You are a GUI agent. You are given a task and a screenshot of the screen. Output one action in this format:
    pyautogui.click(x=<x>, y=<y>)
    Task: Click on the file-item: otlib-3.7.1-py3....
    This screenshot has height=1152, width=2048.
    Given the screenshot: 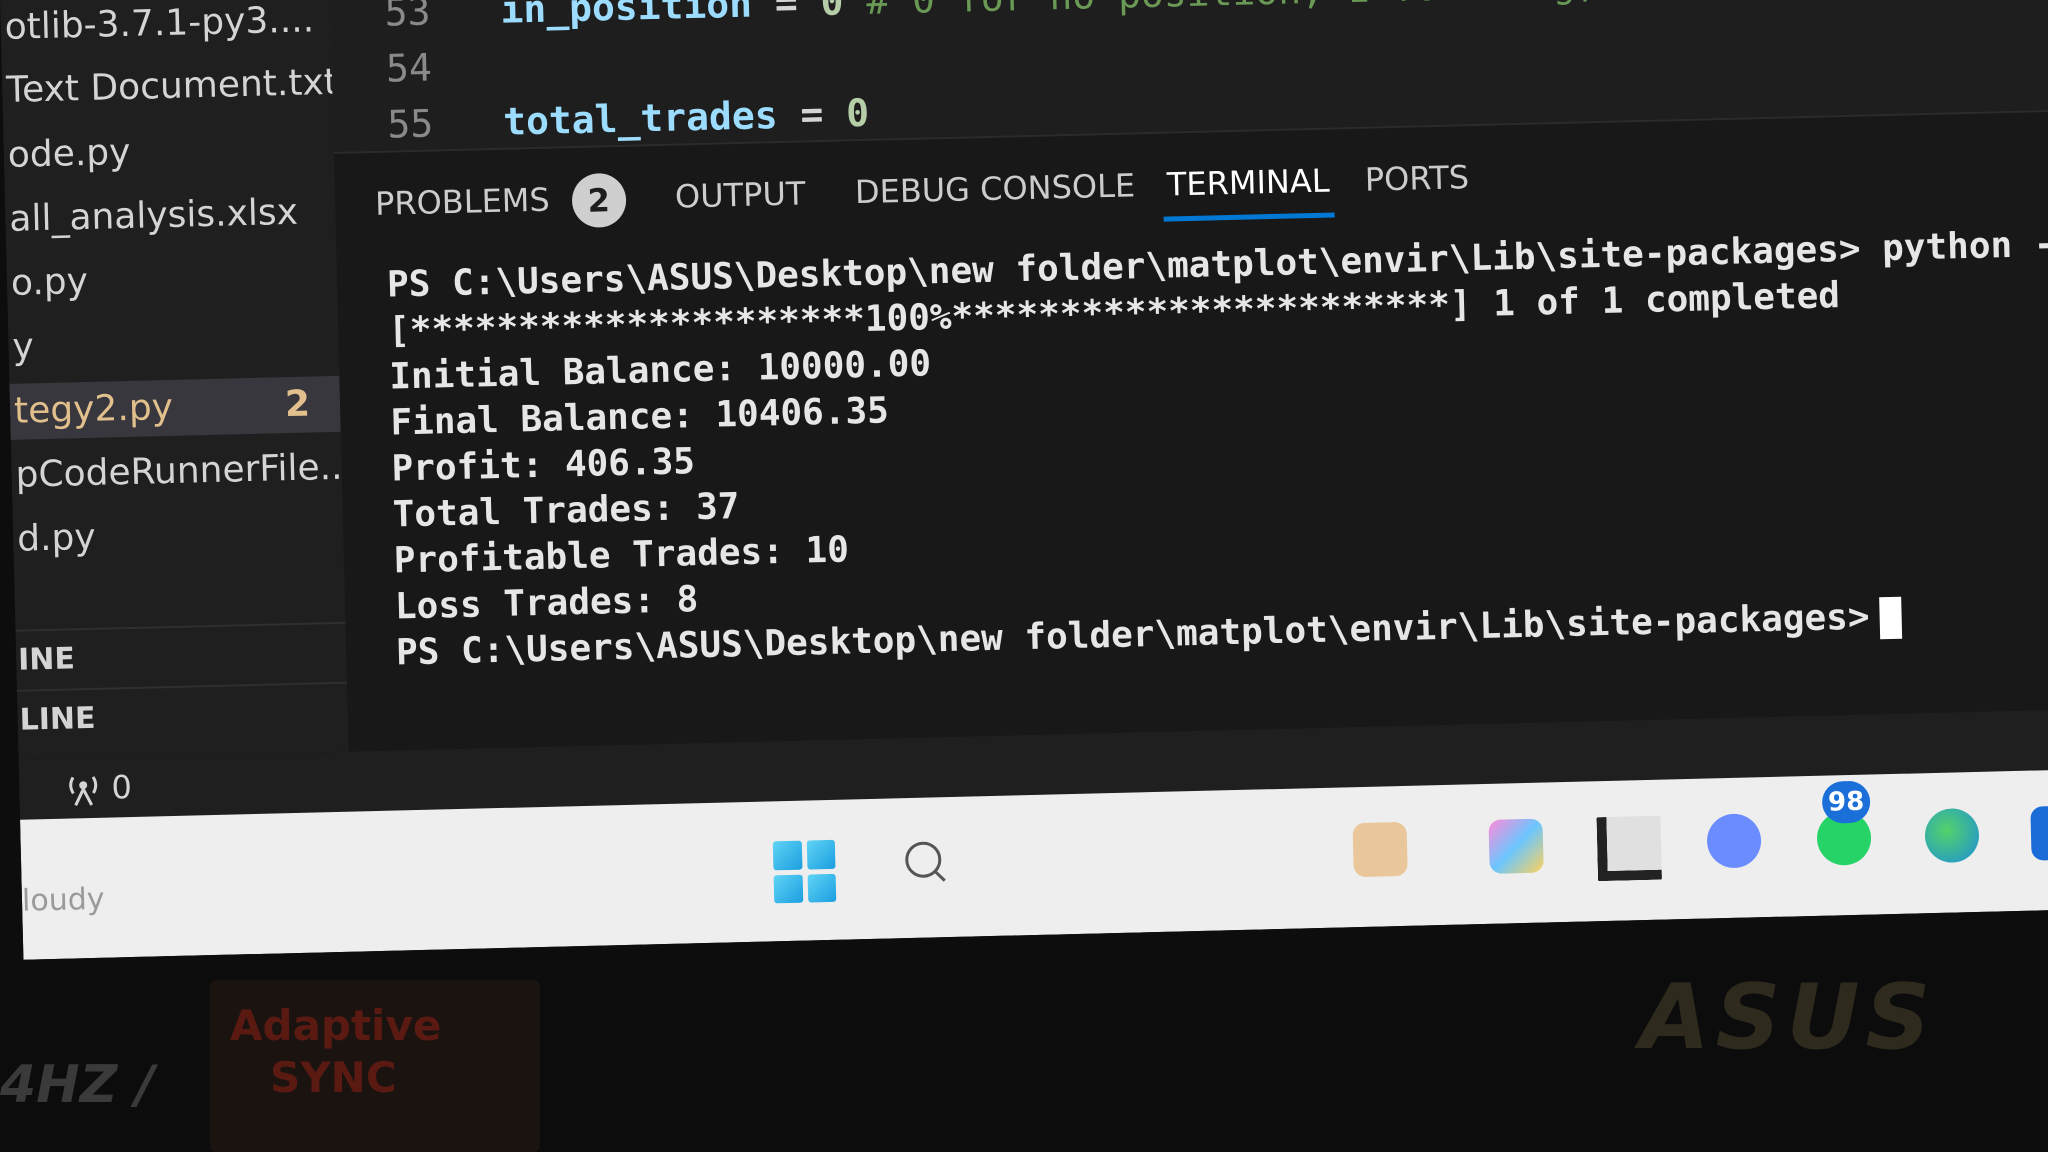 What is the action you would take?
    pyautogui.click(x=167, y=28)
    